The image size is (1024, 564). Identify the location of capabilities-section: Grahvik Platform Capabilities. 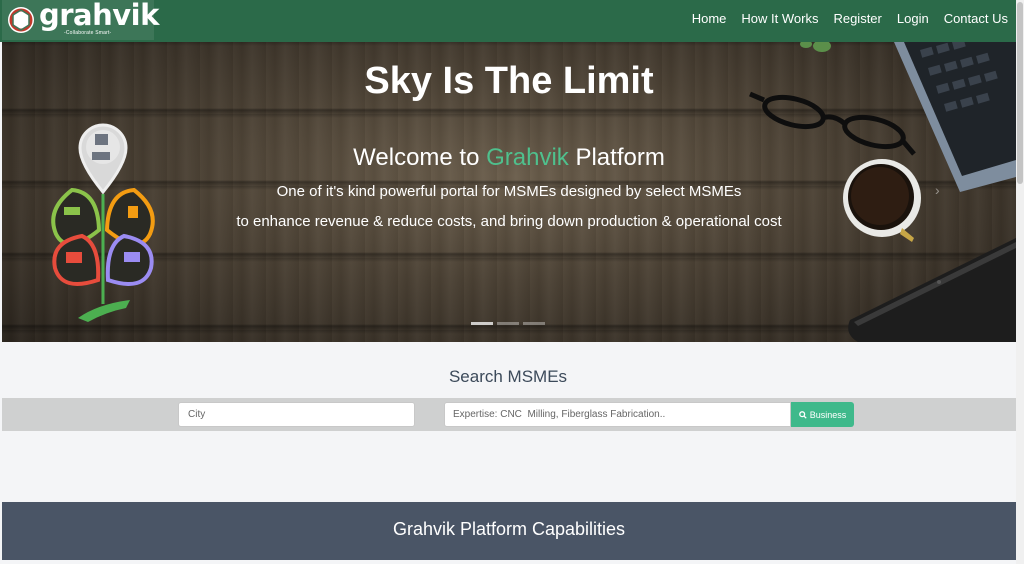
(509, 531).